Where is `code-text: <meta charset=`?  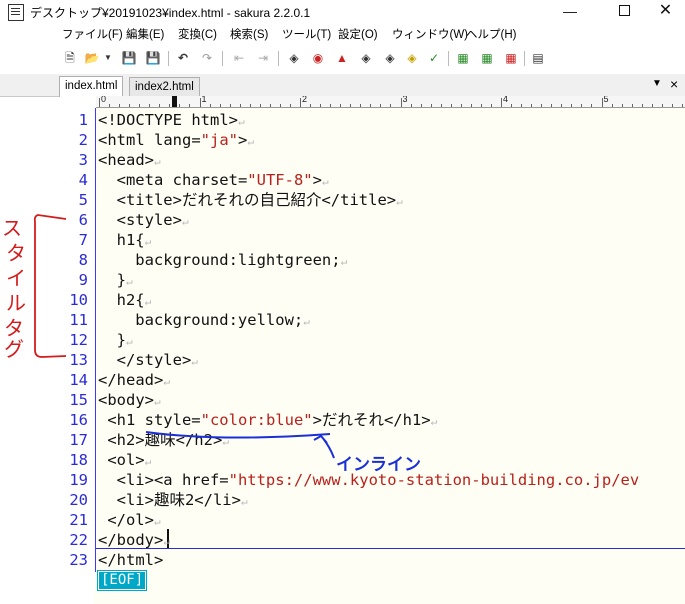 code-text: <meta charset= is located at coordinates (182, 180).